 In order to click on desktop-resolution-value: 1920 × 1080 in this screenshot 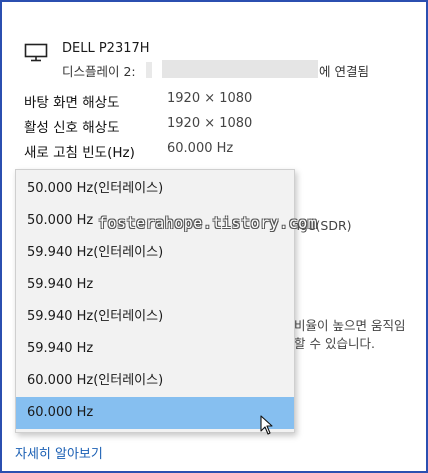, I will do `click(210, 98)`.